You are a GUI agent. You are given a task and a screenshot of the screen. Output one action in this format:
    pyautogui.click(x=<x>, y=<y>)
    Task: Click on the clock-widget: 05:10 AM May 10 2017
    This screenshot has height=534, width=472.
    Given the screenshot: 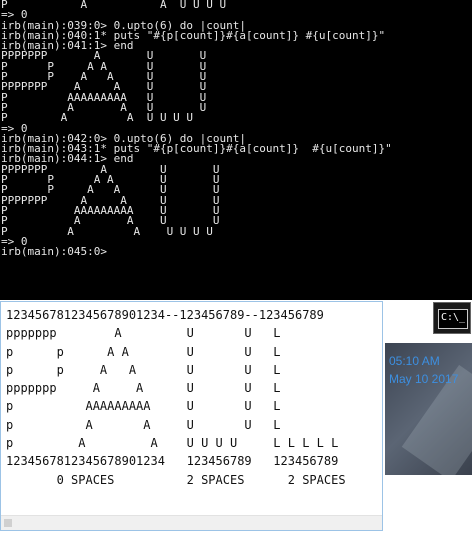 What is the action you would take?
    pyautogui.click(x=428, y=409)
    